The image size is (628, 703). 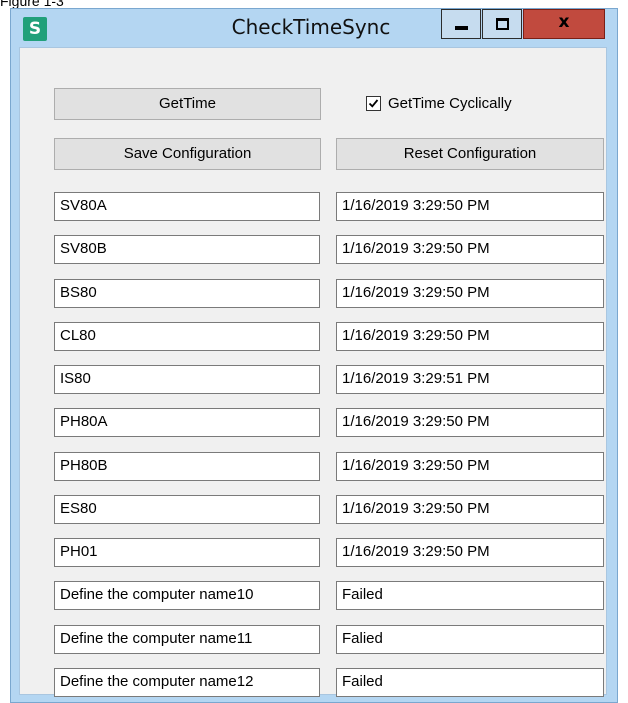 What do you see at coordinates (187, 682) in the screenshot?
I see `computer-name-field: Define the computer name12` at bounding box center [187, 682].